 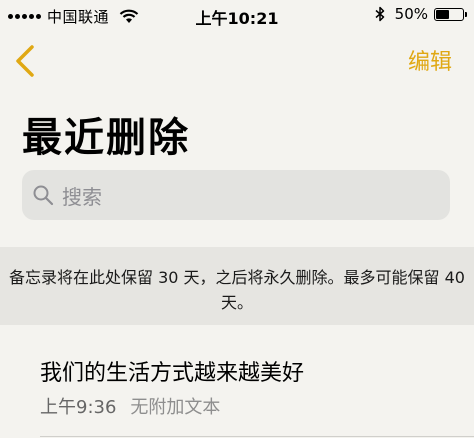 I want to click on retention-info-text: 备忘录将在此处保留 30 天，之后将永久删除。最多可能保留 40 天。, so click(x=237, y=290).